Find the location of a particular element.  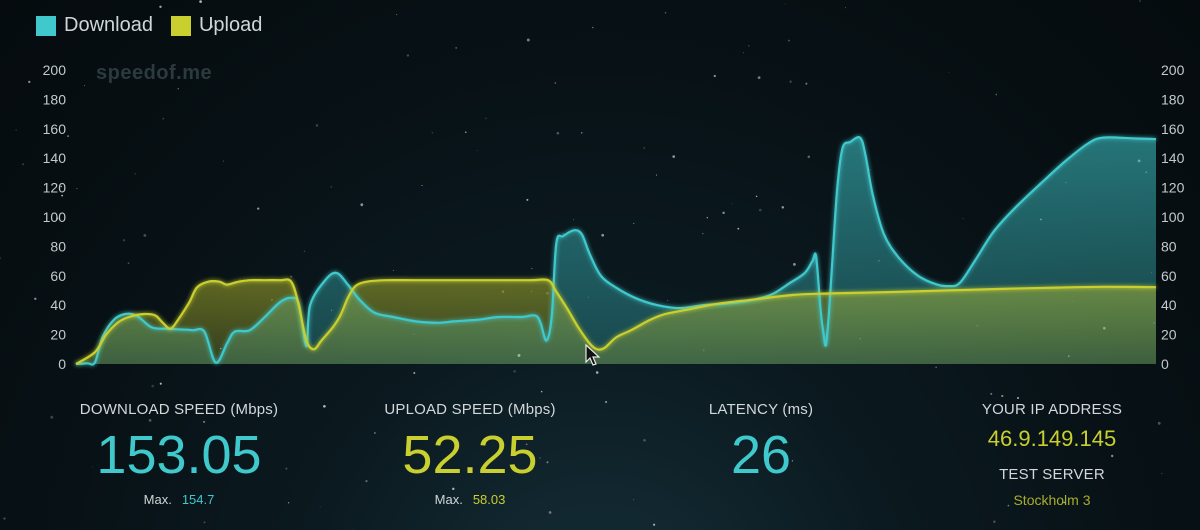

download-speed-panel: DOWNLOAD SPEED (Mbps) 153.05 Max. 154.7 is located at coordinates (179, 454).